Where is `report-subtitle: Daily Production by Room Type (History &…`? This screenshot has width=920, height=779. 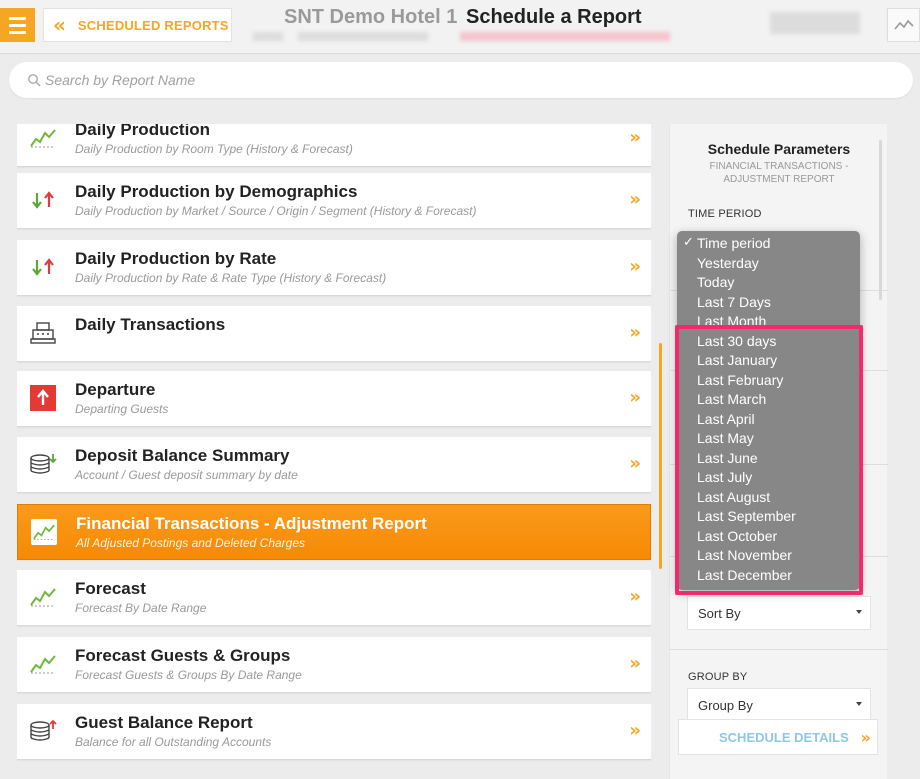
report-subtitle: Daily Production by Room Type (History &… is located at coordinates (214, 149).